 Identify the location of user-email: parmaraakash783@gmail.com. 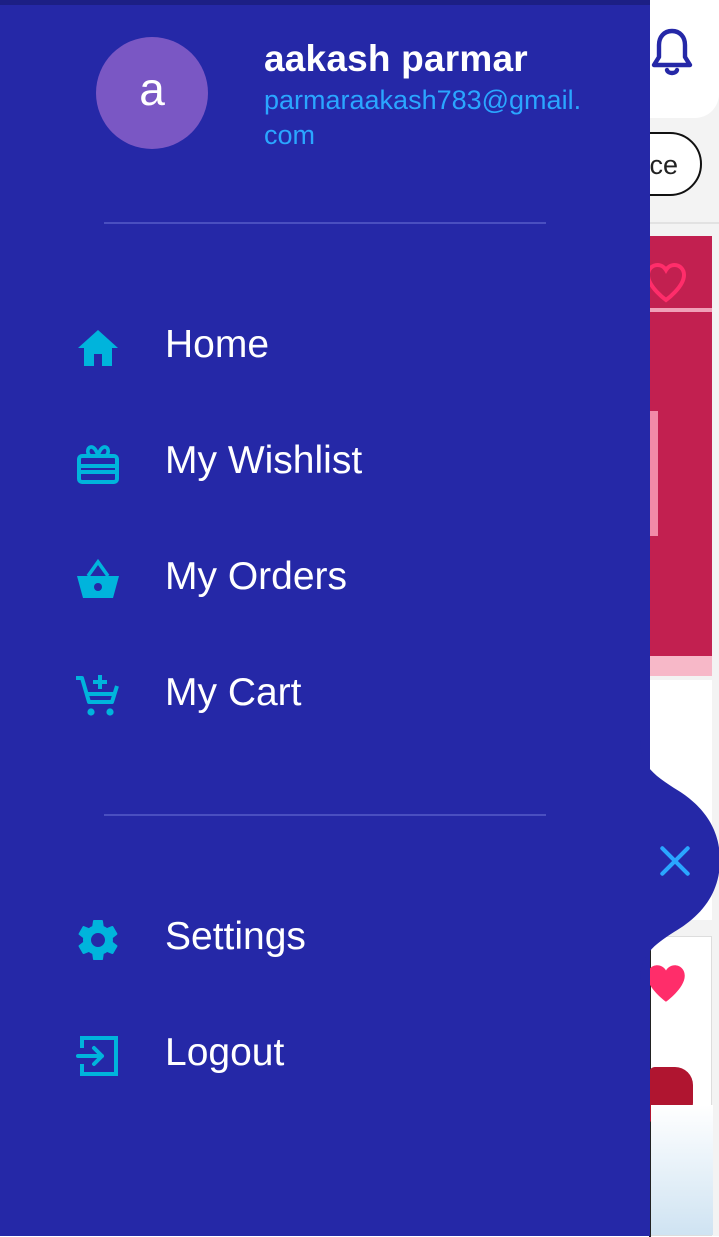
(423, 117).